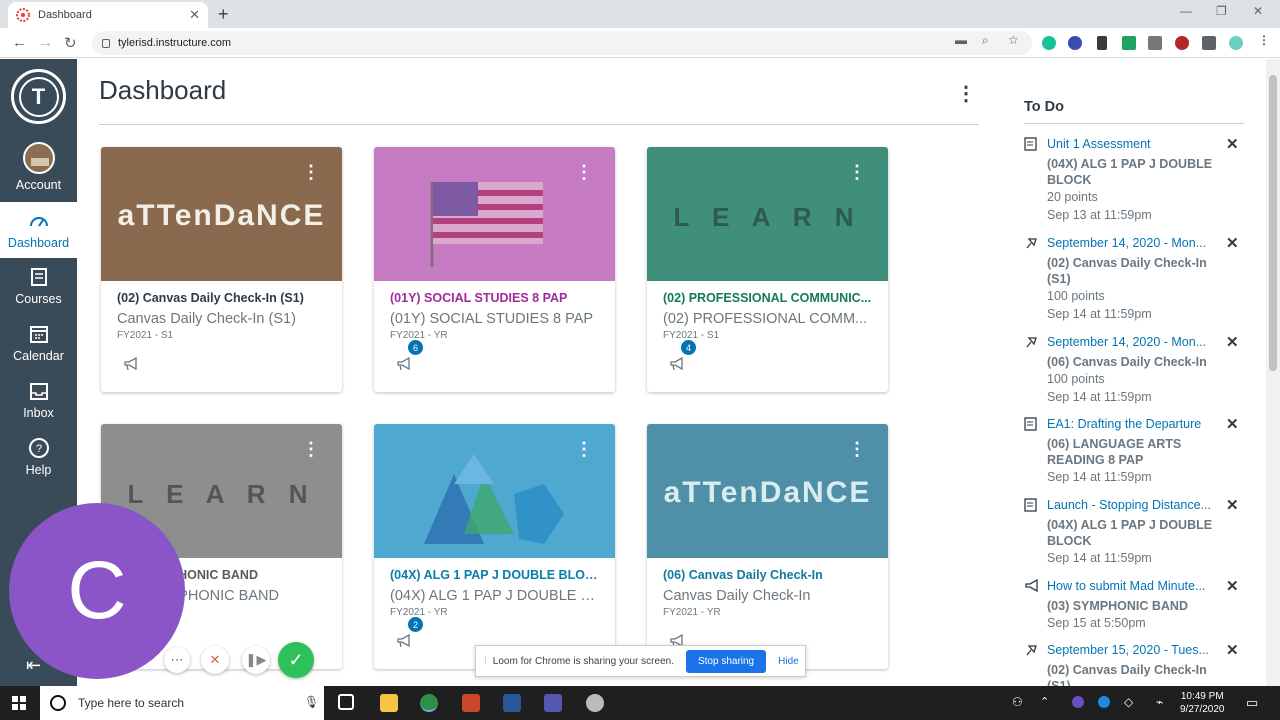 The width and height of the screenshot is (1280, 720). What do you see at coordinates (1236, 43) in the screenshot?
I see `profile-avatar-icon` at bounding box center [1236, 43].